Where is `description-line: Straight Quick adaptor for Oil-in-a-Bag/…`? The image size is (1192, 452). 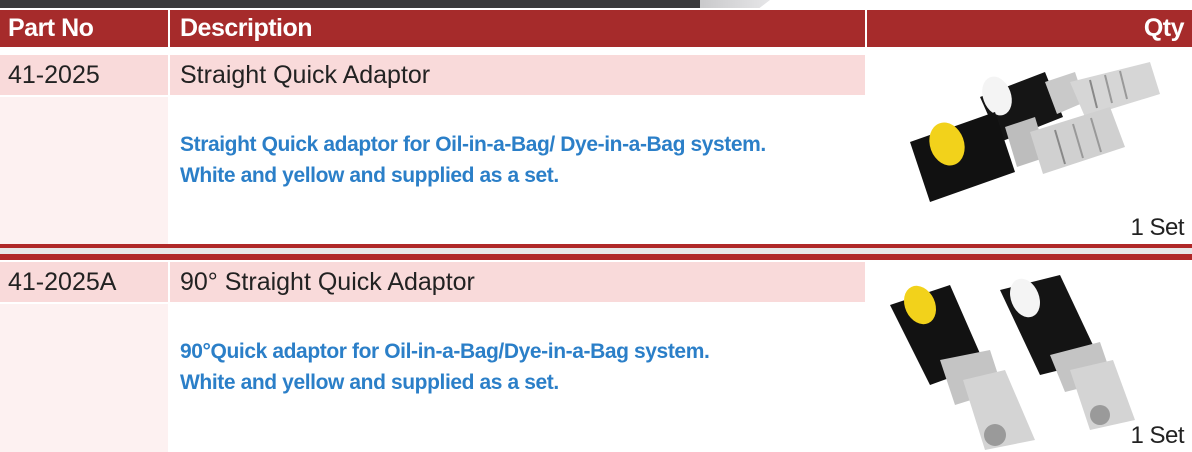 description-line: Straight Quick adaptor for Oil-in-a-Bag/… is located at coordinates (473, 144).